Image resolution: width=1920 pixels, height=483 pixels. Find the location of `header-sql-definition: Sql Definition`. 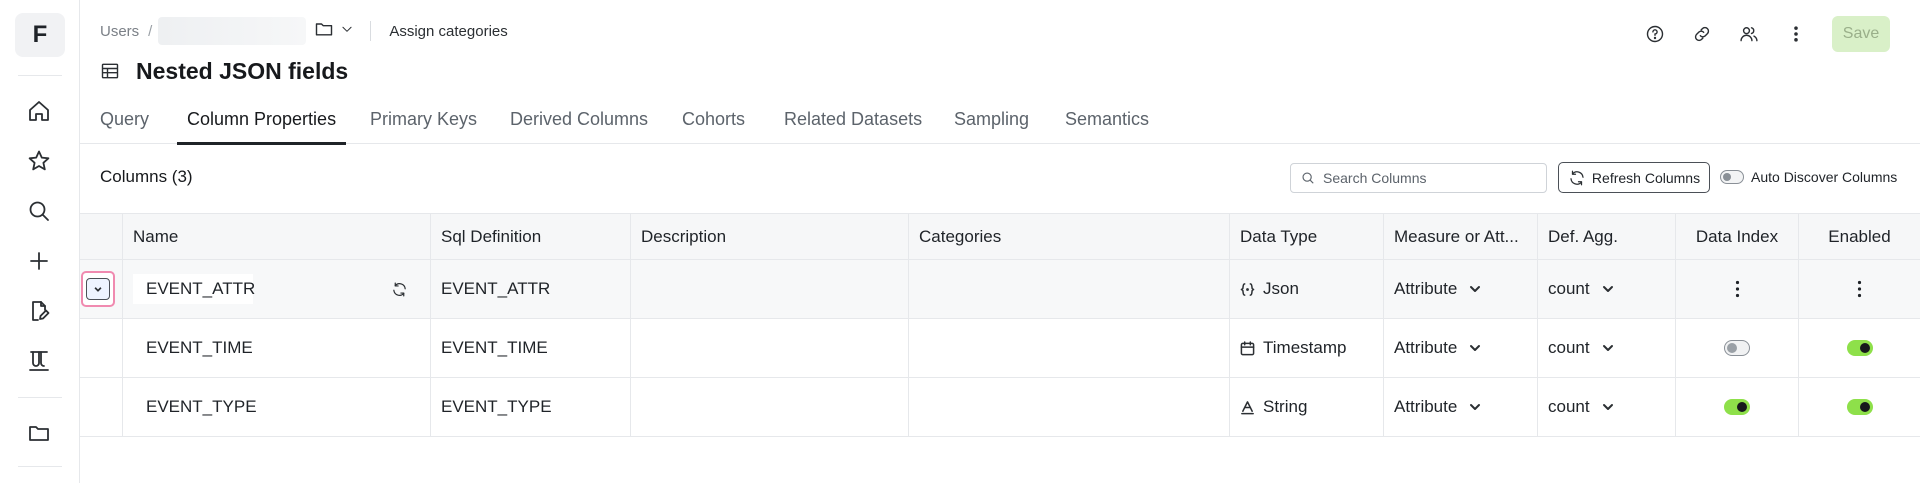

header-sql-definition: Sql Definition is located at coordinates (531, 236).